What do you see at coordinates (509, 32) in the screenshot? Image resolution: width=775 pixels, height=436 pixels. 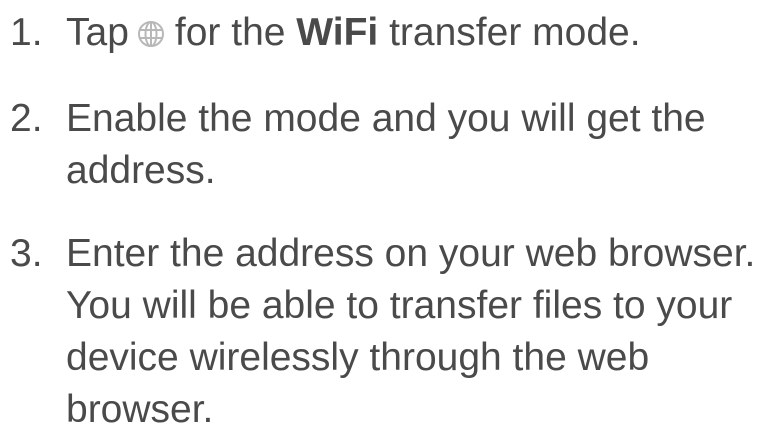 I see `step-text-after-bold: transfer mode.` at bounding box center [509, 32].